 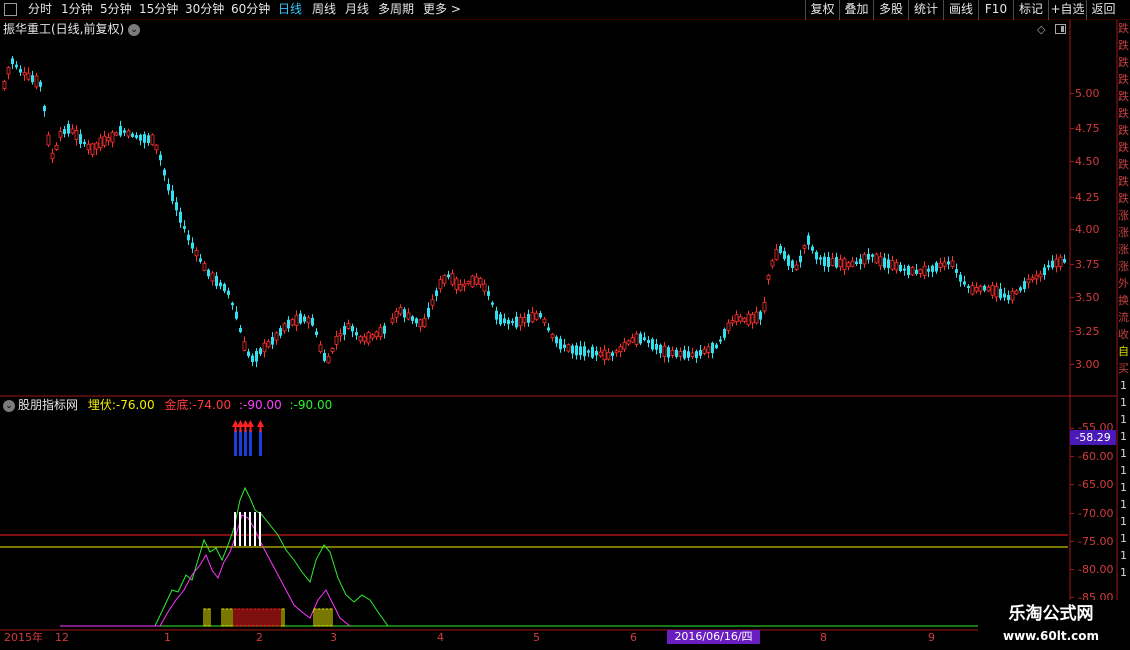 I want to click on date-label: 5, so click(x=536, y=637).